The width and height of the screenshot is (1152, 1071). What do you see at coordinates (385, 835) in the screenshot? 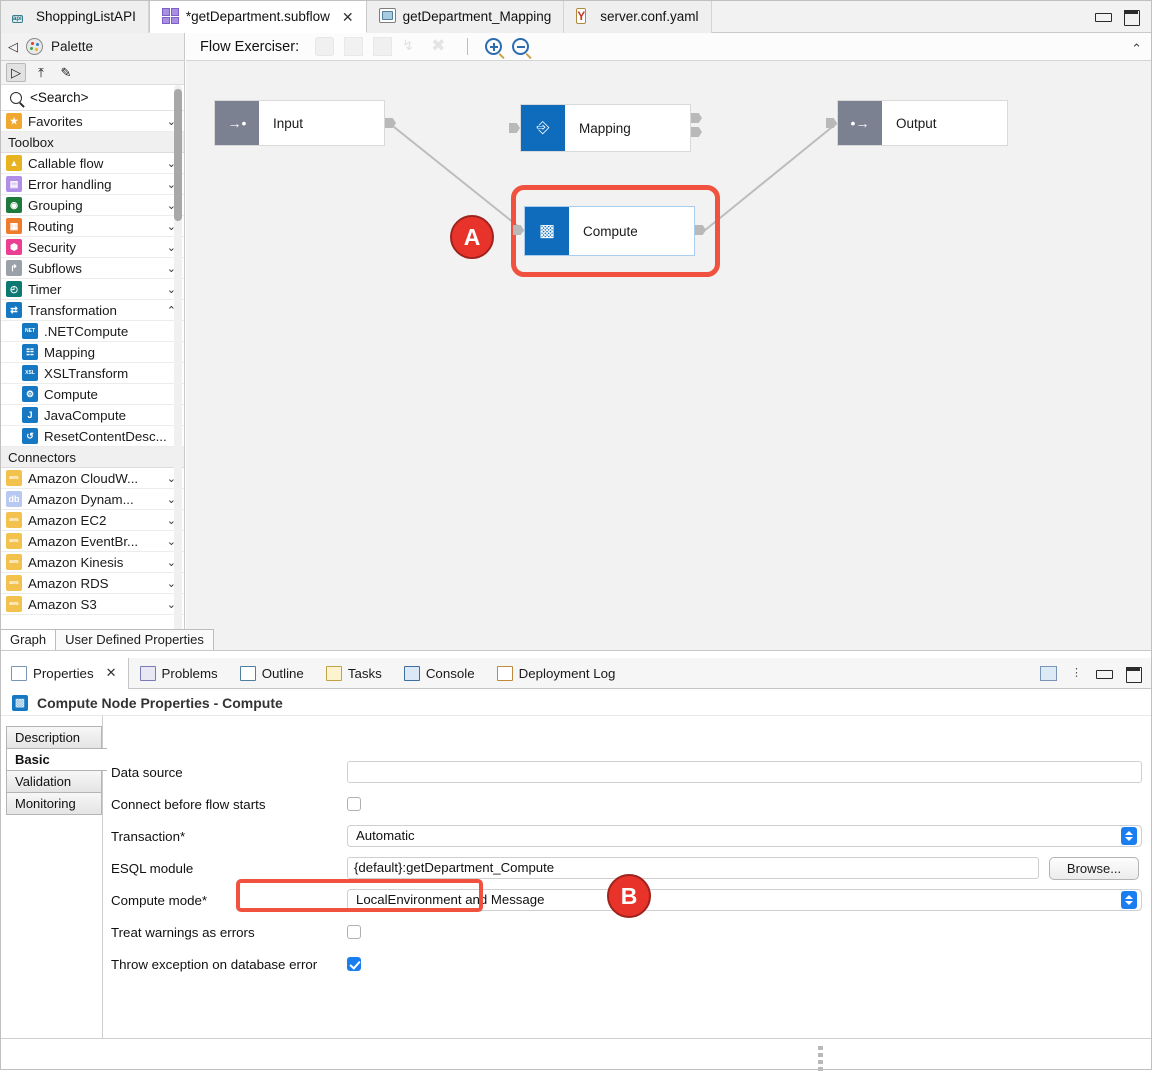
I see `transaction-value: Automatic` at bounding box center [385, 835].